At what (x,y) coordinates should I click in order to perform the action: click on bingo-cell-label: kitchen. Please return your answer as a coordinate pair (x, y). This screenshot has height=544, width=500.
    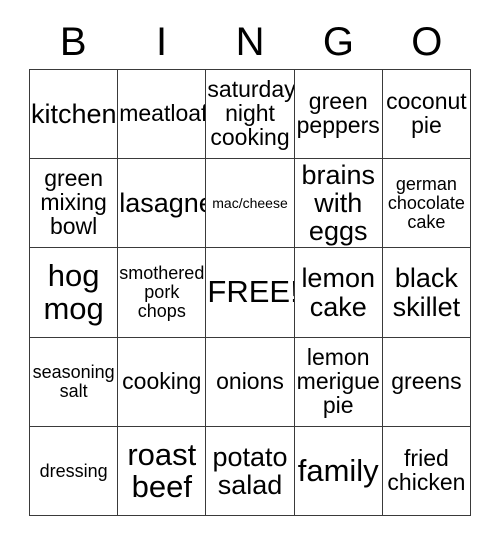
    Looking at the image, I should click on (74, 114).